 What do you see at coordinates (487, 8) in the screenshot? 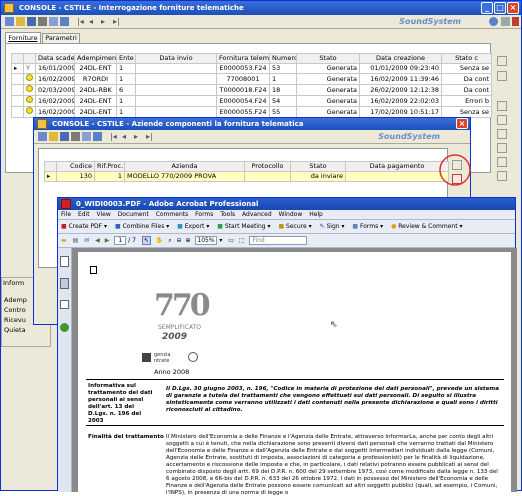
I see `minimize-button: _` at bounding box center [487, 8].